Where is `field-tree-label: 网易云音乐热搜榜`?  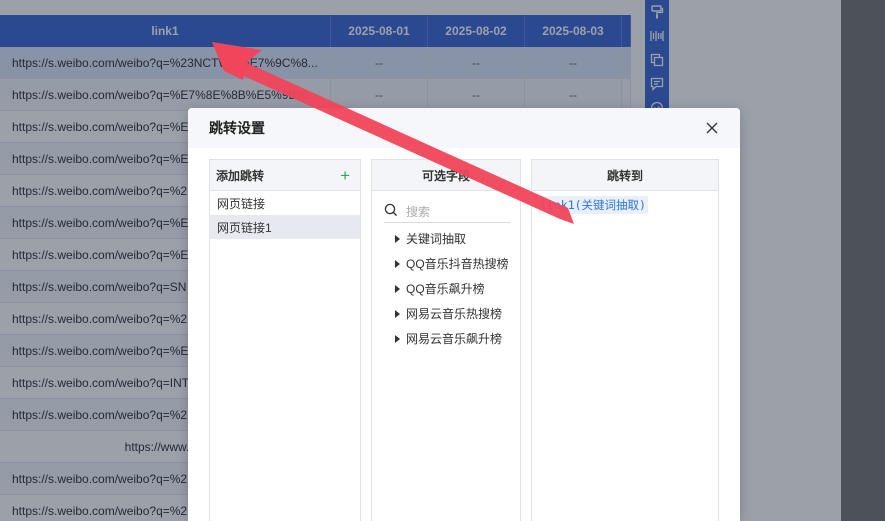 field-tree-label: 网易云音乐热搜榜 is located at coordinates (454, 314).